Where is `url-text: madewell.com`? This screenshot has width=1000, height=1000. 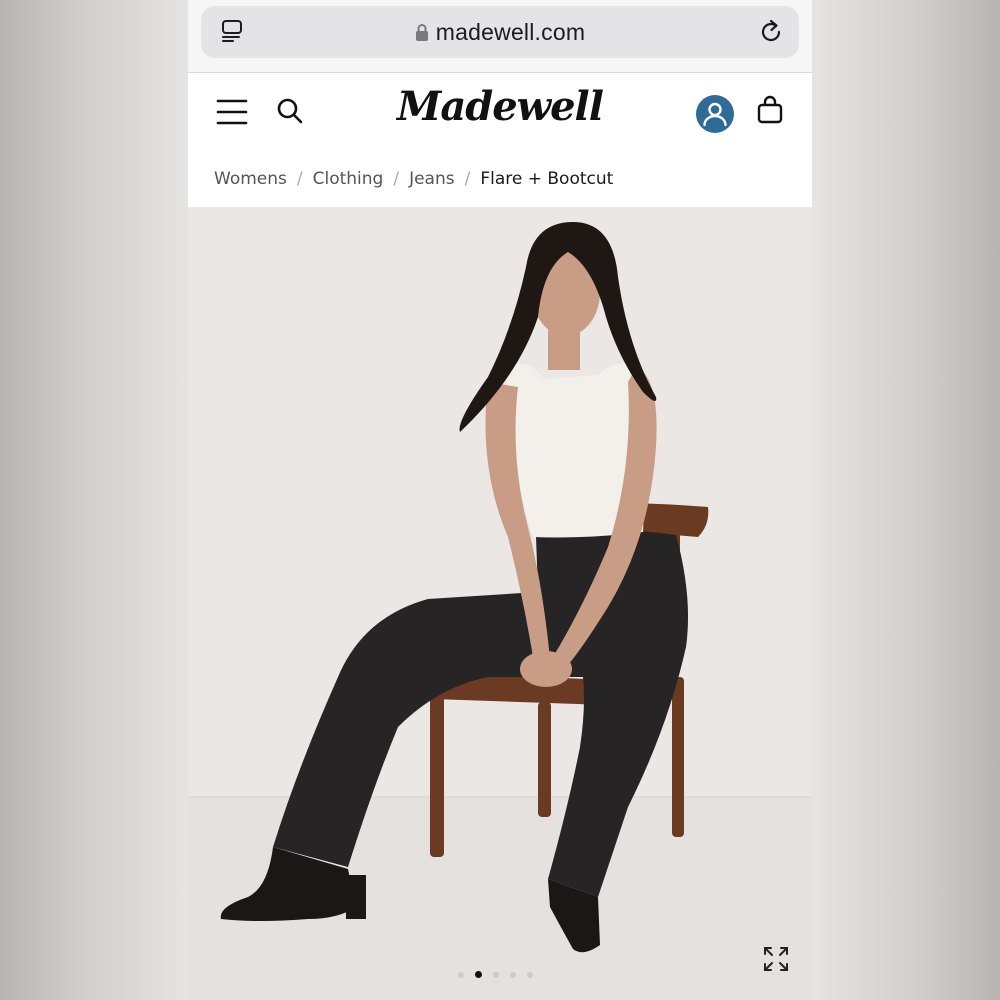 url-text: madewell.com is located at coordinates (510, 32).